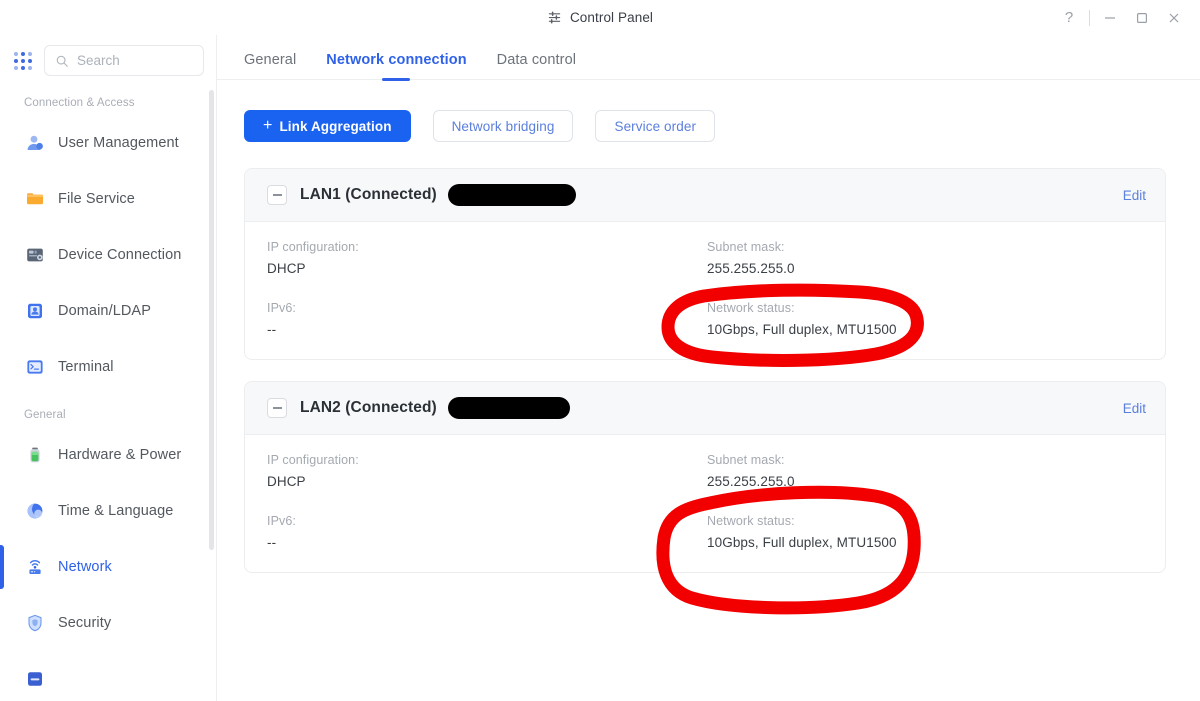  What do you see at coordinates (135, 60) in the screenshot?
I see `search-input` at bounding box center [135, 60].